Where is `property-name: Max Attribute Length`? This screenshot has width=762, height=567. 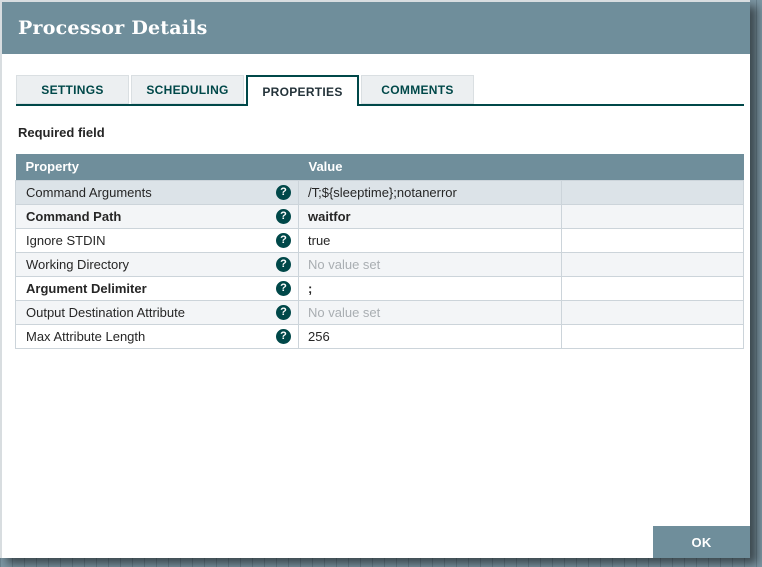
property-name: Max Attribute Length is located at coordinates (86, 336).